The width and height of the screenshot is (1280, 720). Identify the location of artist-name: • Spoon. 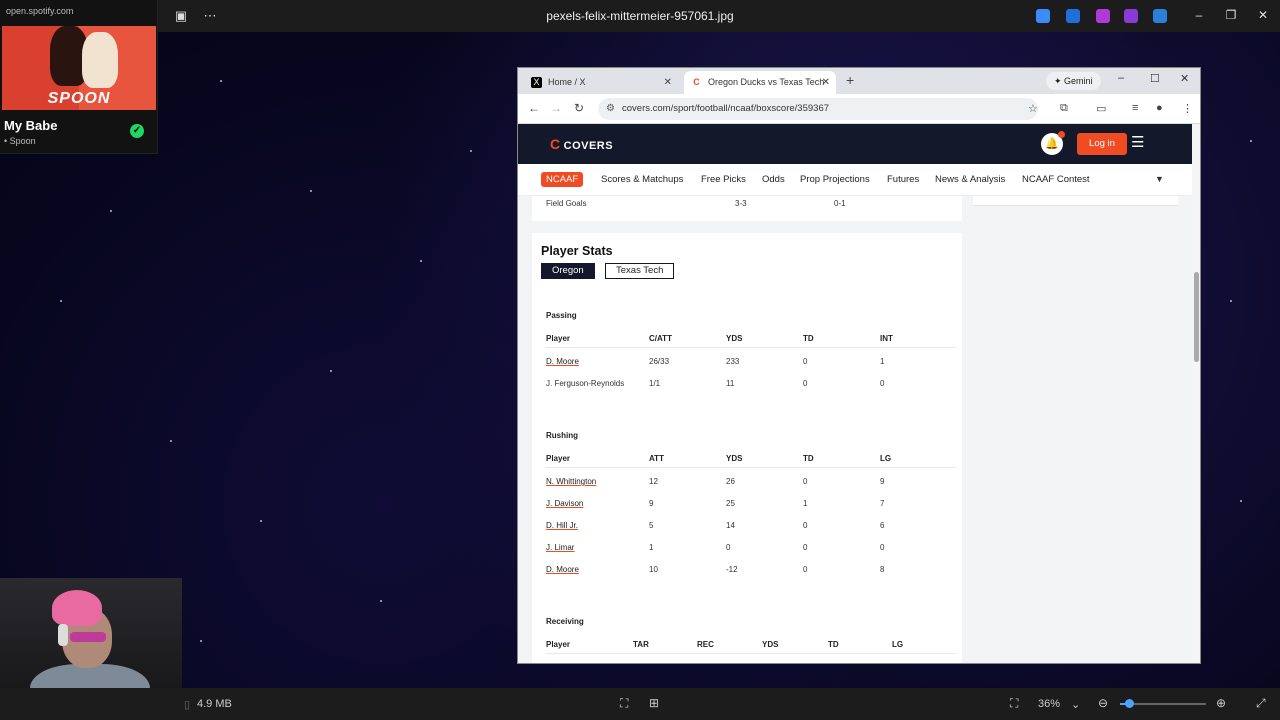
(20, 141).